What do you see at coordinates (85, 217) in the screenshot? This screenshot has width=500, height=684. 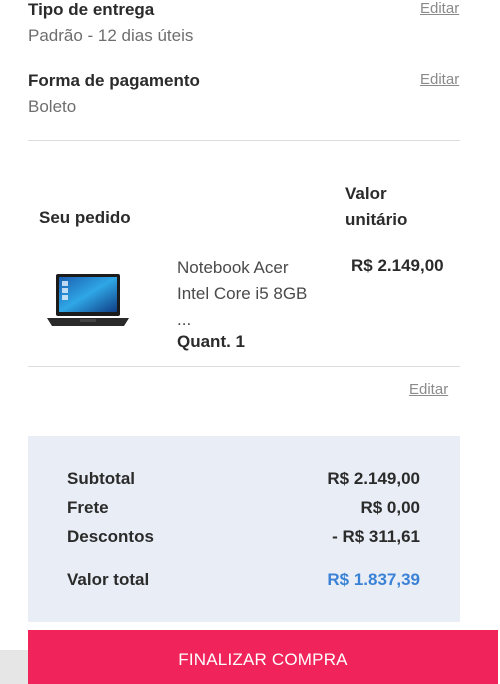 I see `order-heading: Seu pedido` at bounding box center [85, 217].